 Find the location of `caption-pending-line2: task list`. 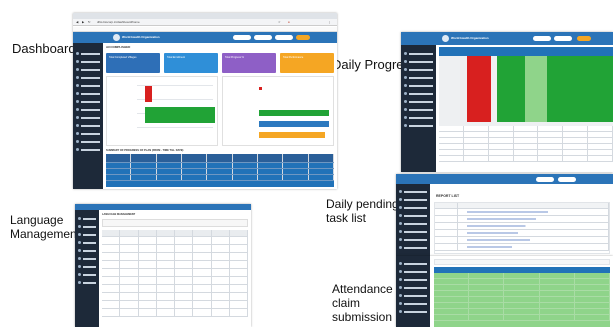

caption-pending-line2: task list is located at coordinates (346, 218).